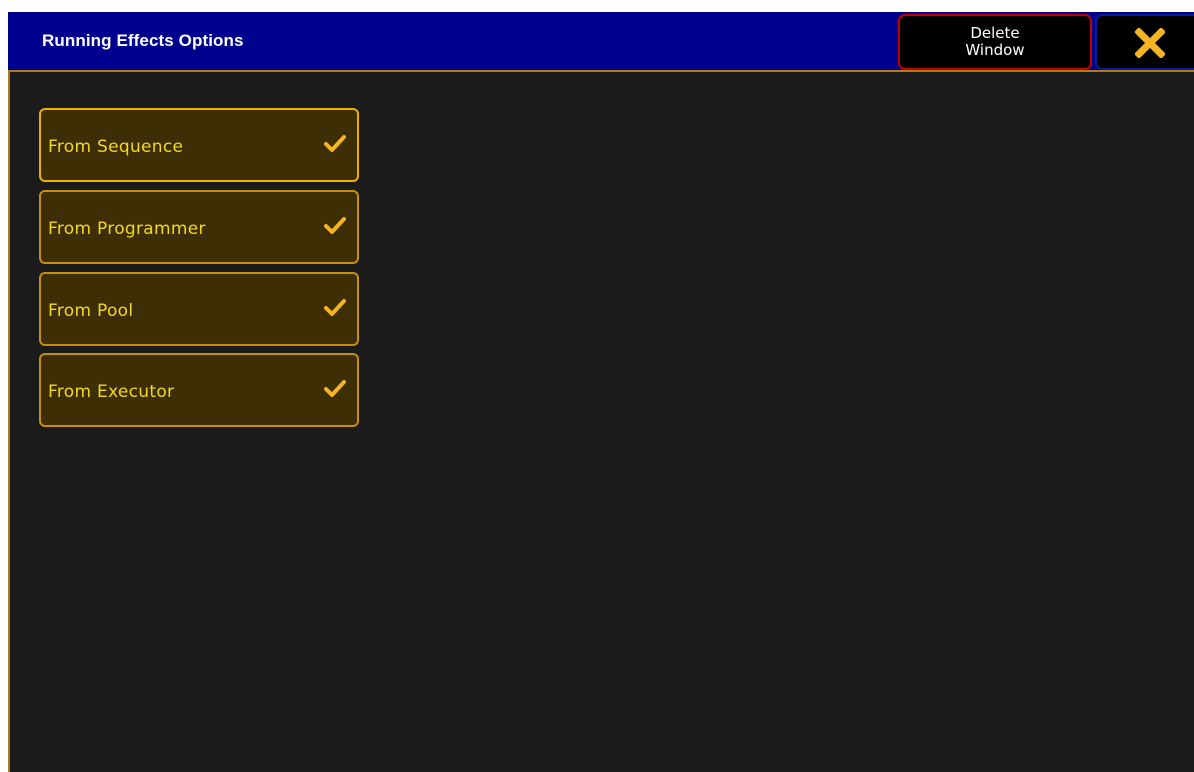 This screenshot has height=772, width=1194. Describe the element at coordinates (9, 422) in the screenshot. I see `content-left-border` at that location.